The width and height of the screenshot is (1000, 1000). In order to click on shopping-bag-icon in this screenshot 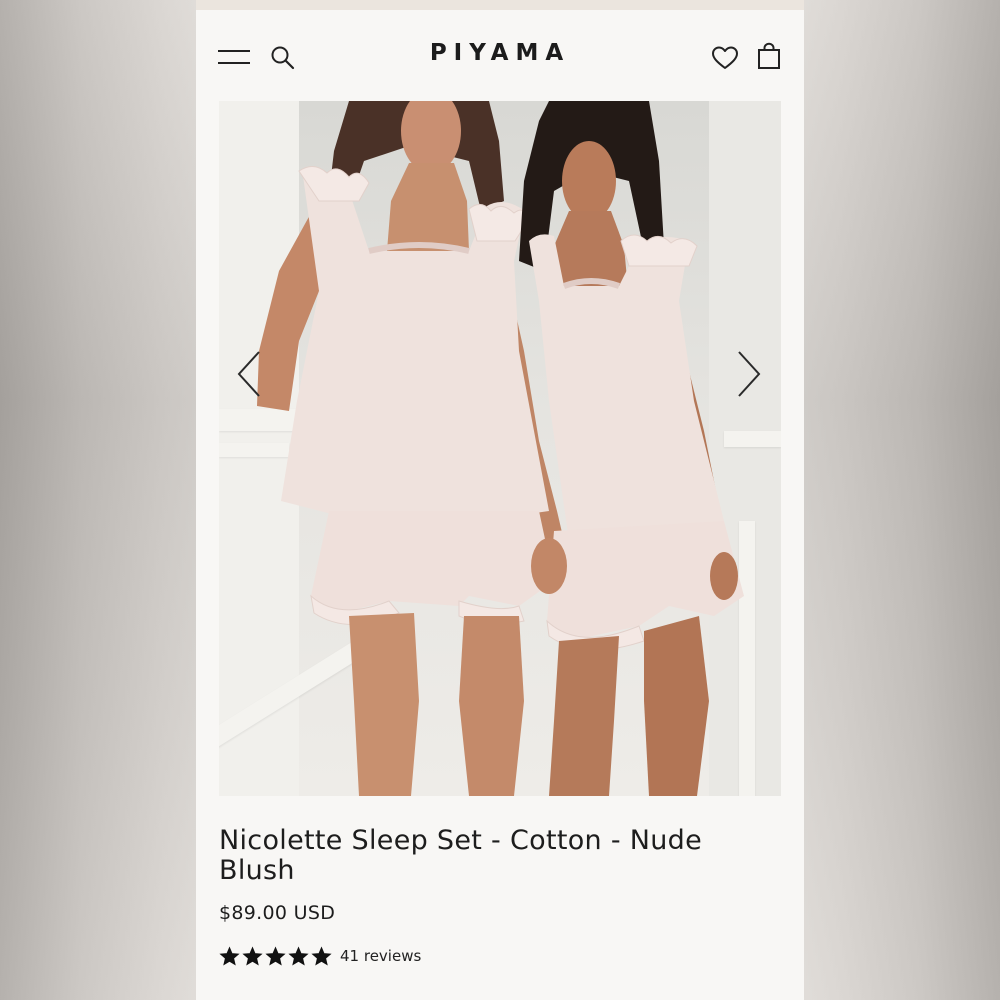, I will do `click(769, 55)`.